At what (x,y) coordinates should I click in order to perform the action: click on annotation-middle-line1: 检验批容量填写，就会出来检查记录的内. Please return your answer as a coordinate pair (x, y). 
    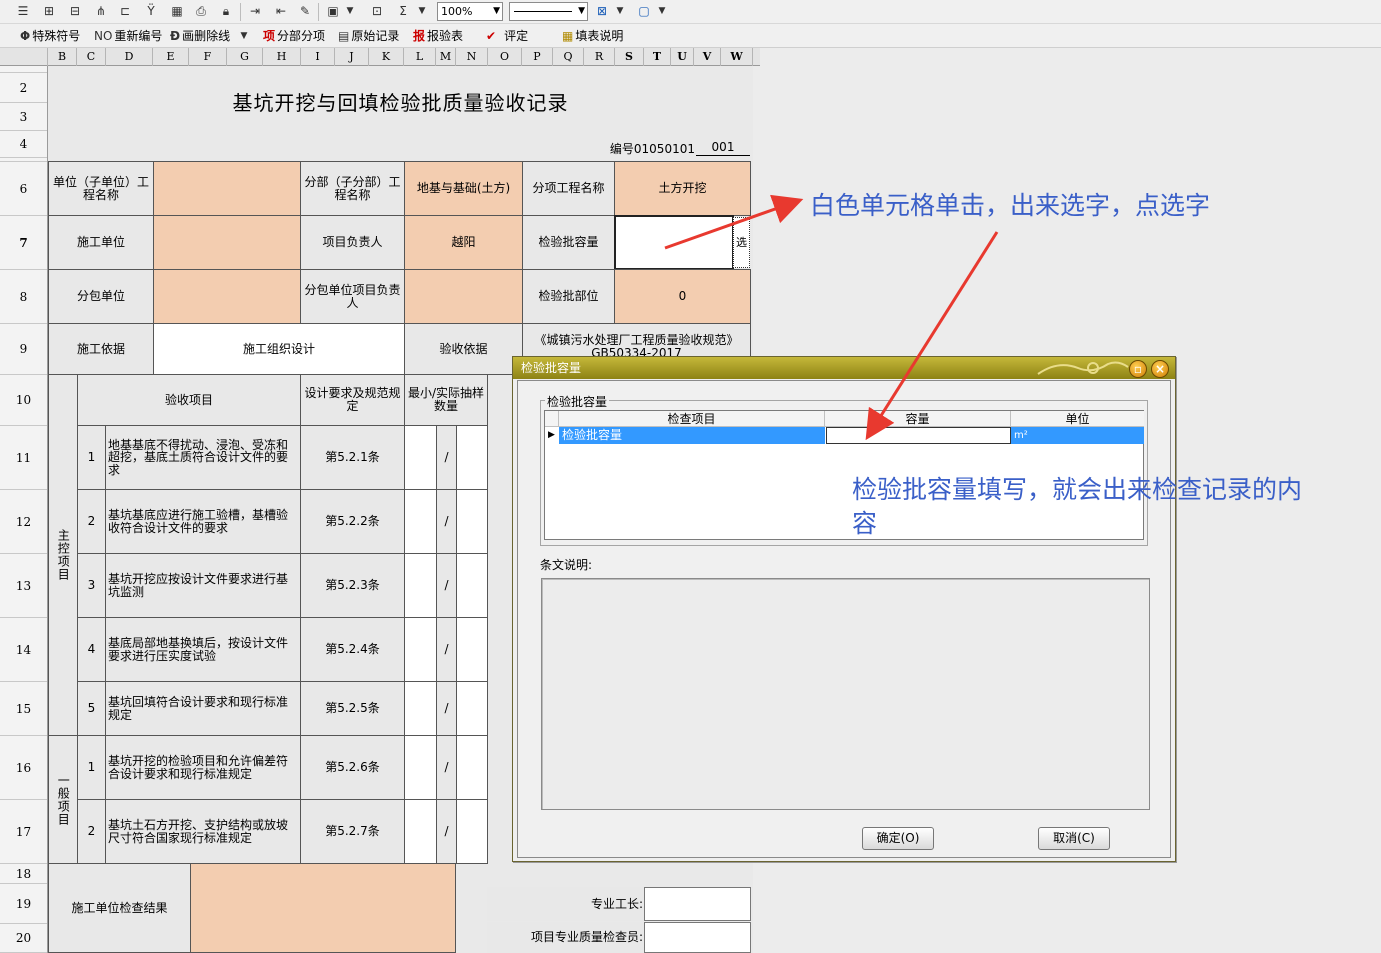
    Looking at the image, I should click on (1077, 489).